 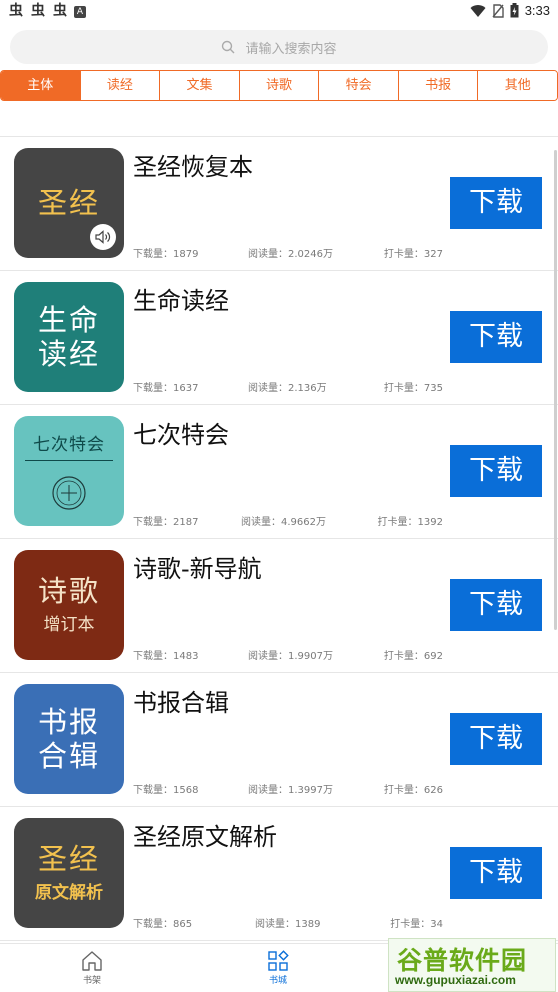 What do you see at coordinates (277, 981) in the screenshot?
I see `nav-label: 书城` at bounding box center [277, 981].